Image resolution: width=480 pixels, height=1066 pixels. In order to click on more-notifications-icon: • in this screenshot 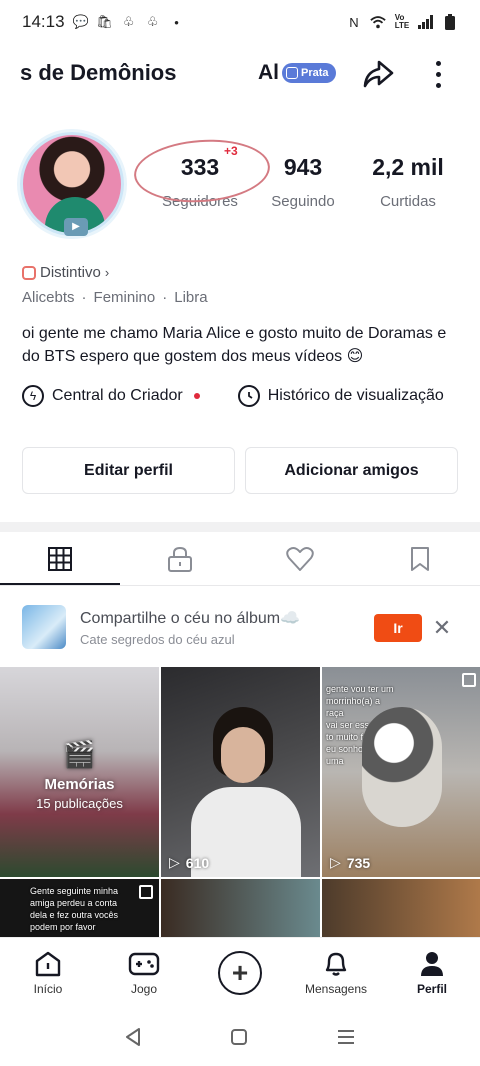, I will do `click(176, 22)`.